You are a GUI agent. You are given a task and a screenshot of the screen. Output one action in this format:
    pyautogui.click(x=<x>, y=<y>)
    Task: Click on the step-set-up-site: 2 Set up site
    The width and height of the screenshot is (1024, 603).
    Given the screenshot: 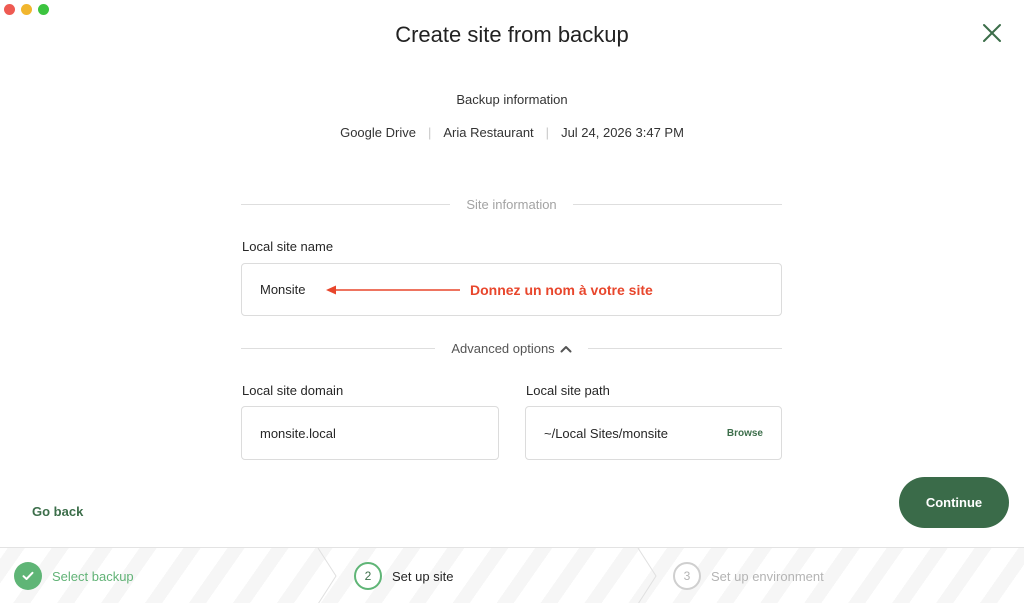 What is the action you would take?
    pyautogui.click(x=403, y=575)
    